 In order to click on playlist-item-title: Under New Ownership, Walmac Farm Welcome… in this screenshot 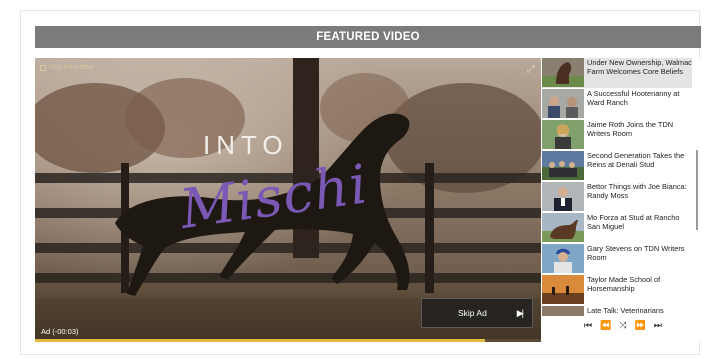, I will do `click(639, 67)`.